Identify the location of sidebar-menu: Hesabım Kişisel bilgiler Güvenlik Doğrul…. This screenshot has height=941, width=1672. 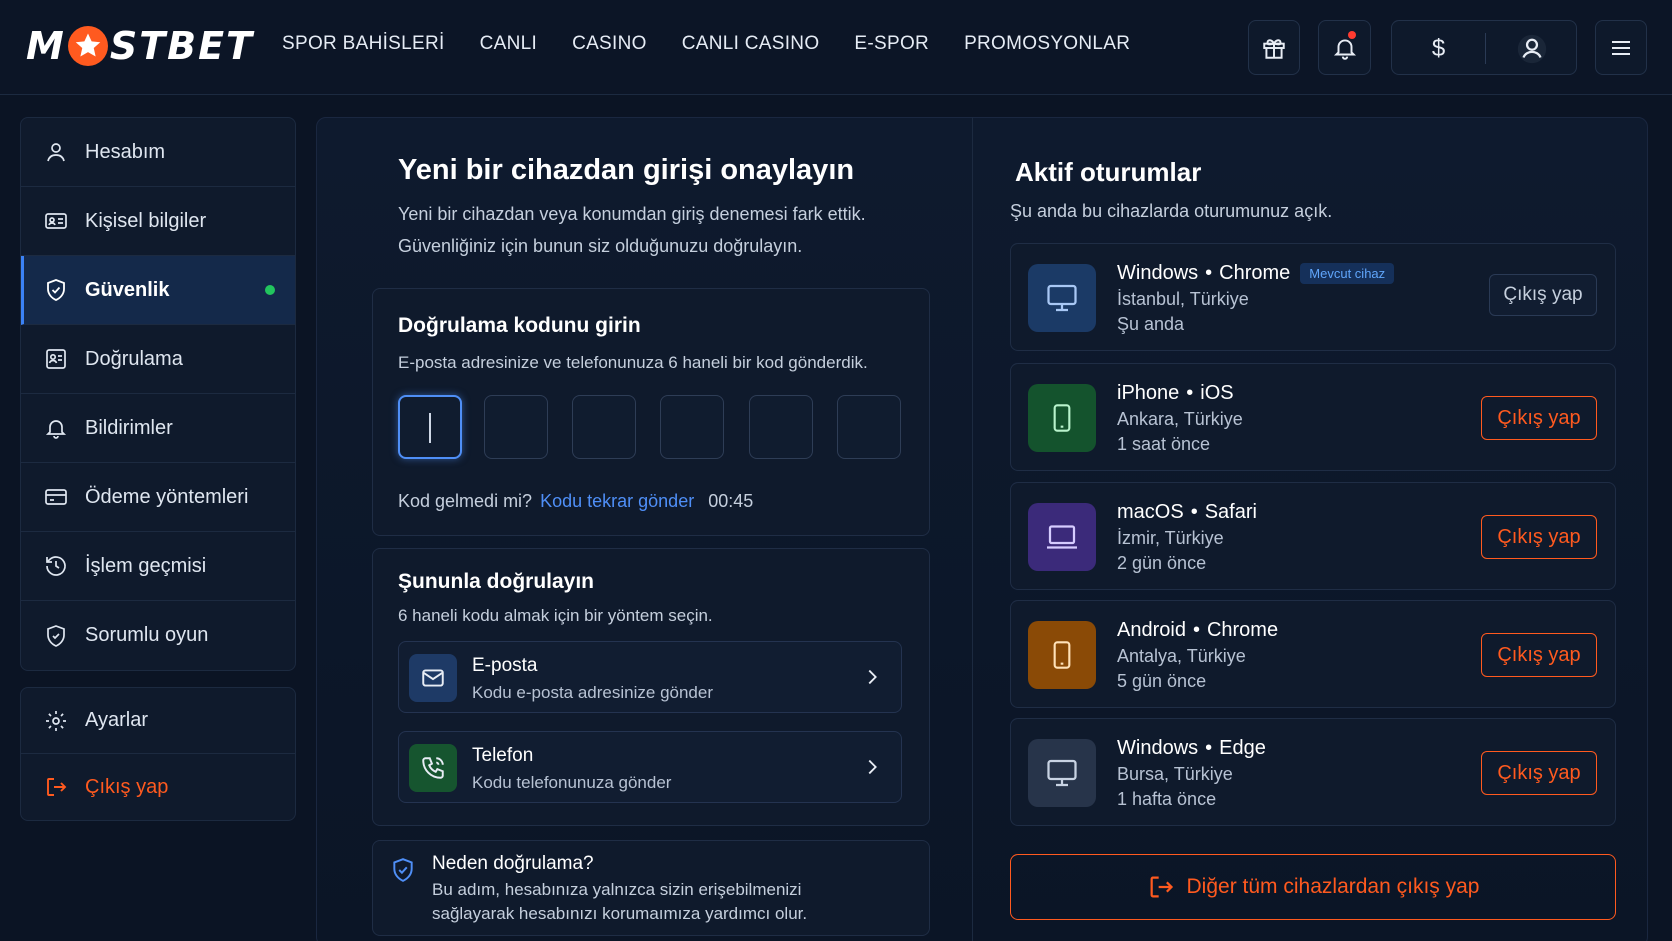
(158, 394).